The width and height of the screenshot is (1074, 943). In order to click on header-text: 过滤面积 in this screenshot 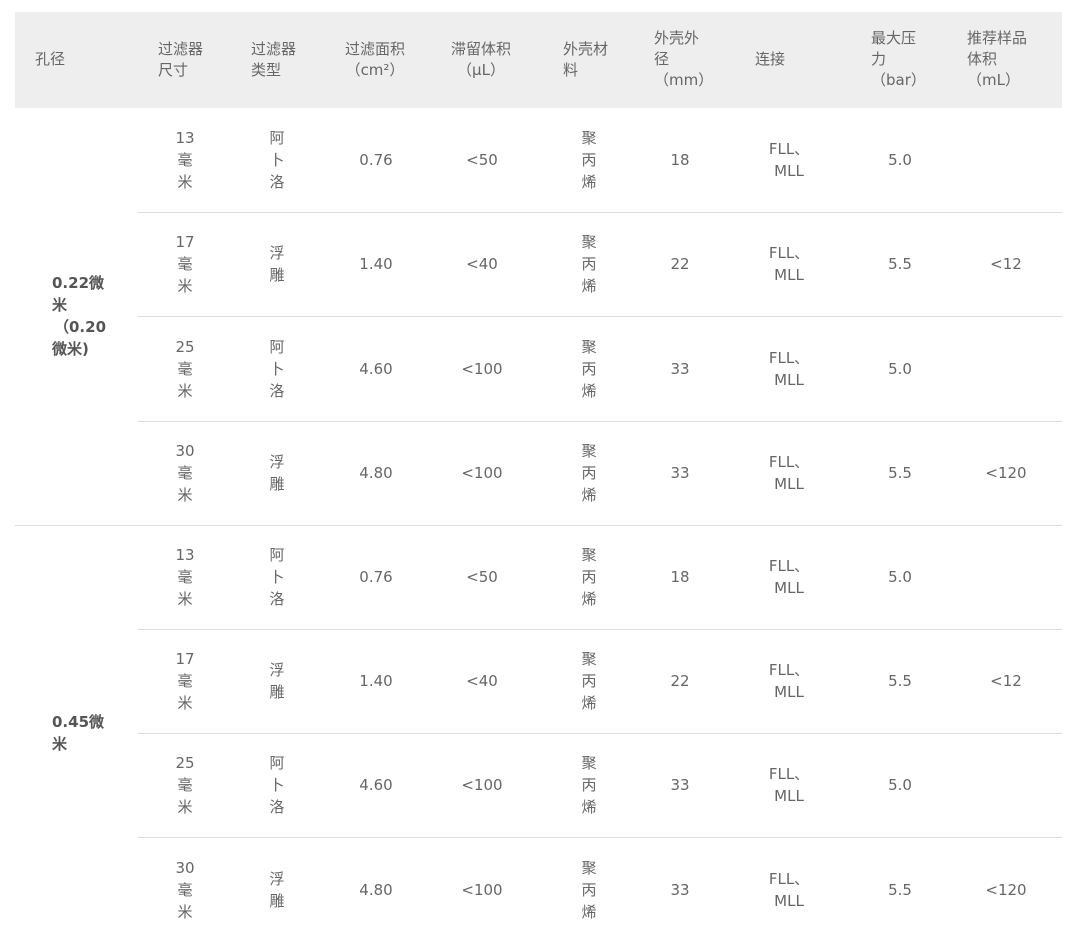, I will do `click(374, 49)`.